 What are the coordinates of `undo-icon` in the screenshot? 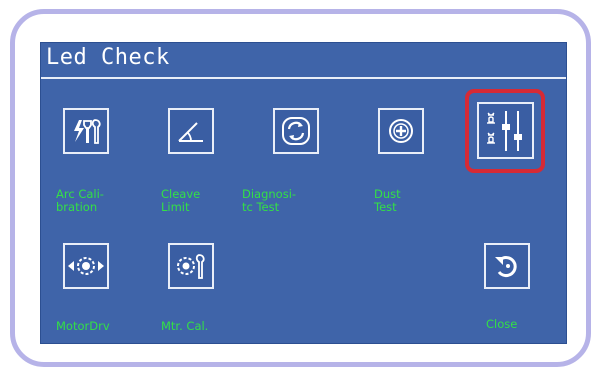 It's located at (506, 266).